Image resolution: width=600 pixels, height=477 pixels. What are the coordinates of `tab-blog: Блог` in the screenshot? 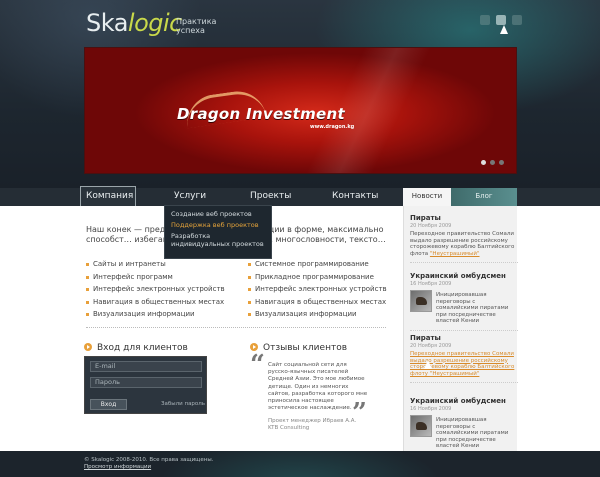 It's located at (484, 197).